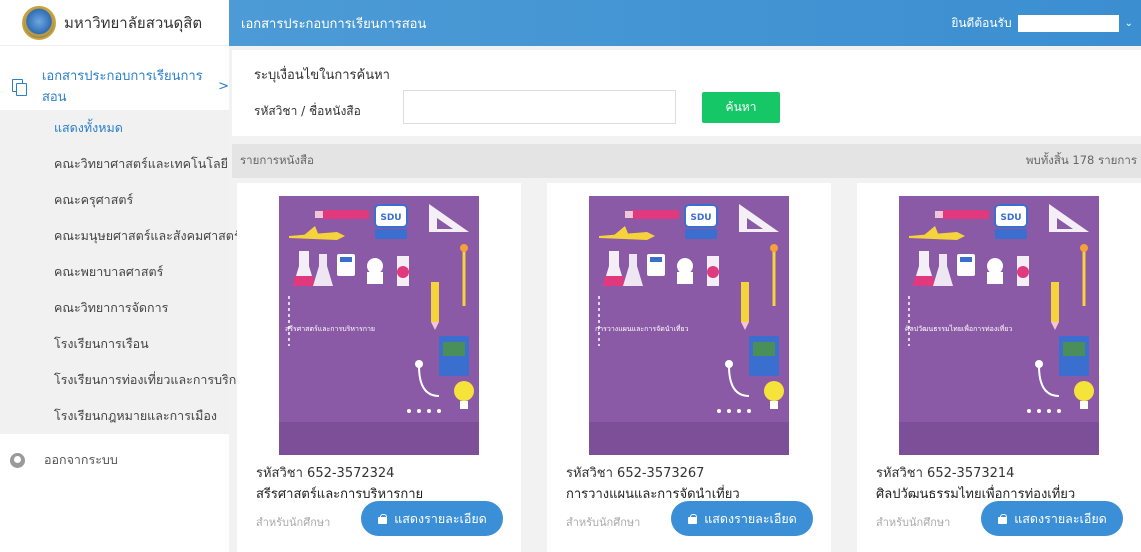 This screenshot has width=1141, height=552. Describe the element at coordinates (981, 22) in the screenshot. I see `welcome-text: ยินดีต้อนรับ` at that location.